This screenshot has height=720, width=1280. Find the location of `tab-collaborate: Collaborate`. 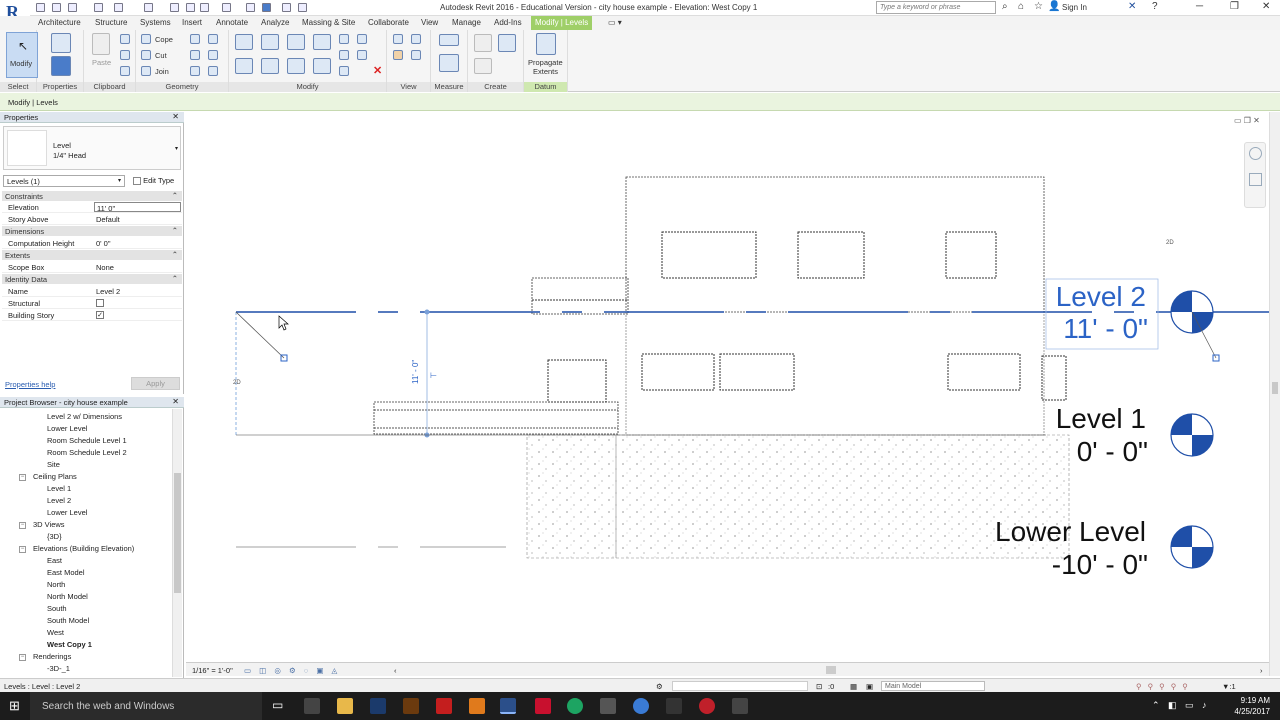

tab-collaborate: Collaborate is located at coordinates (388, 22).